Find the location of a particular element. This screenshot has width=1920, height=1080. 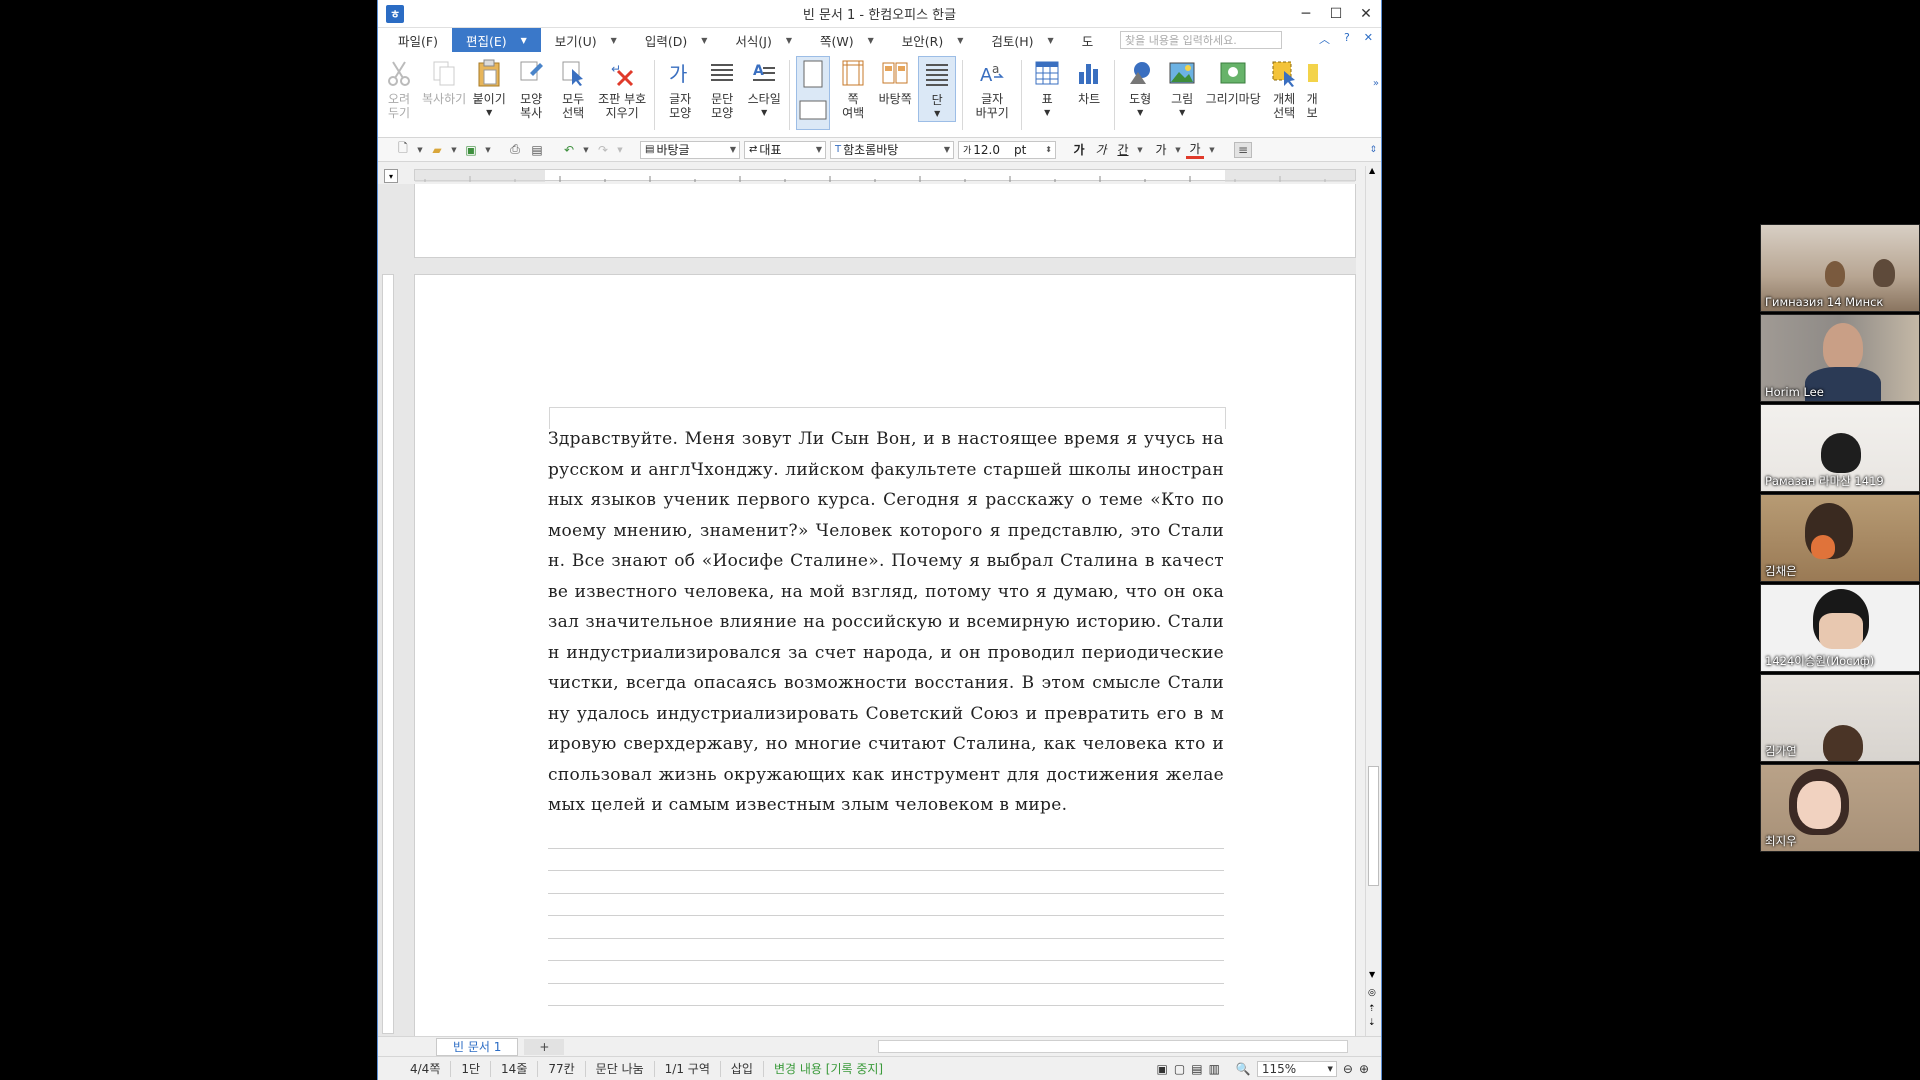

open-folder-icon: ▰ is located at coordinates (437, 150).